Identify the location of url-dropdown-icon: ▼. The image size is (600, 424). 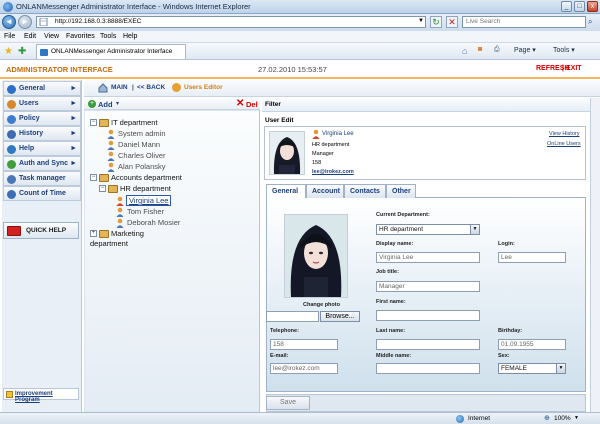
(421, 21).